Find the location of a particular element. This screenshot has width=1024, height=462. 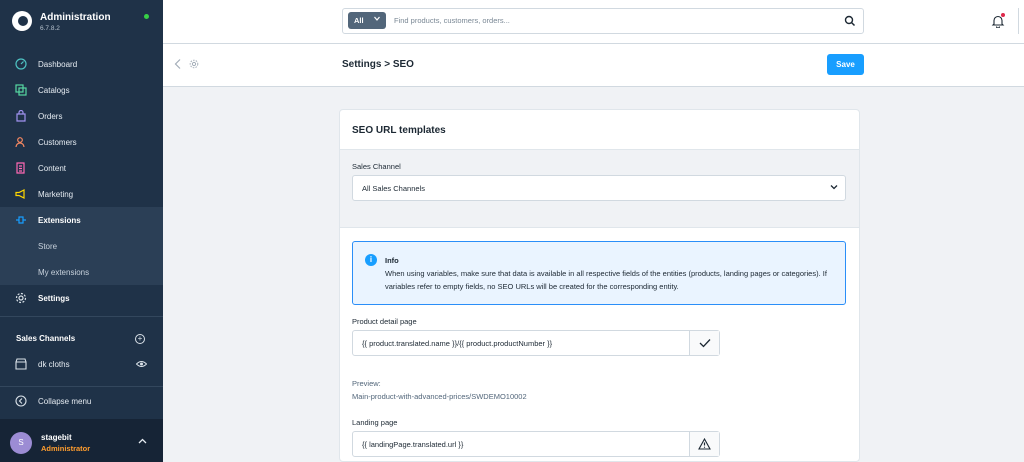

avatar: S is located at coordinates (21, 443).